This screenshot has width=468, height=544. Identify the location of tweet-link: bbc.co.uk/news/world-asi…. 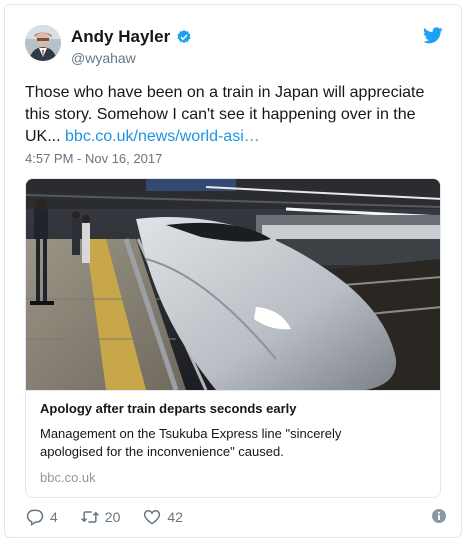
(162, 136).